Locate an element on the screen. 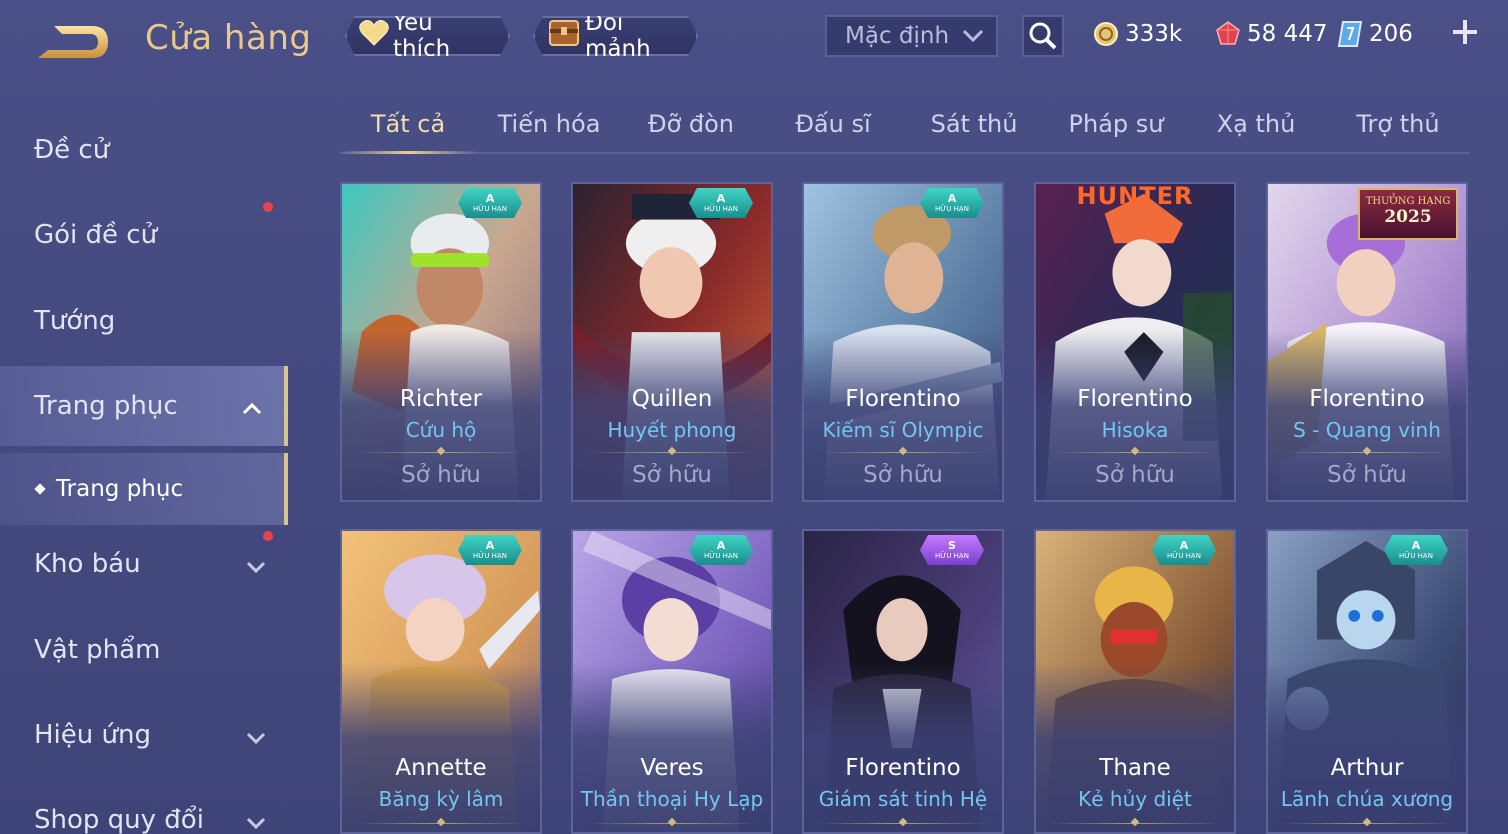 This screenshot has width=1508, height=834. sidebar-item-recommended: Đề cử is located at coordinates (144, 150).